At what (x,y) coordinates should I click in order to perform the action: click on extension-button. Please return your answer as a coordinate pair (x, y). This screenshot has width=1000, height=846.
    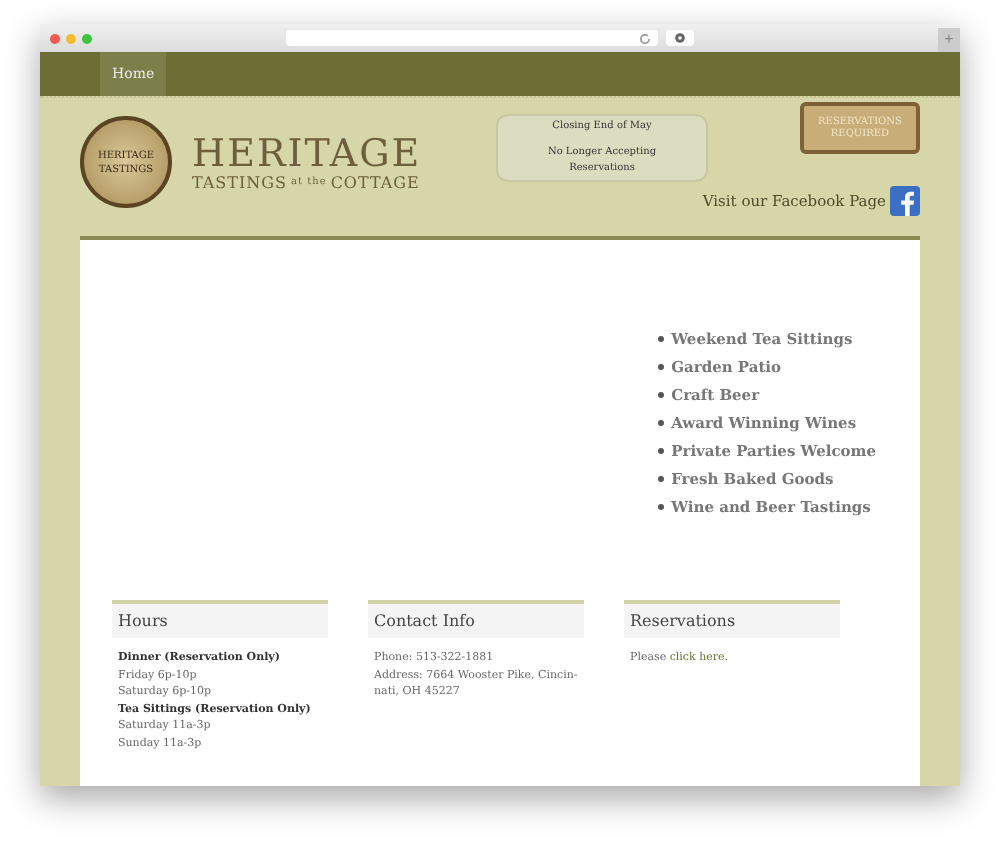
    Looking at the image, I should click on (680, 38).